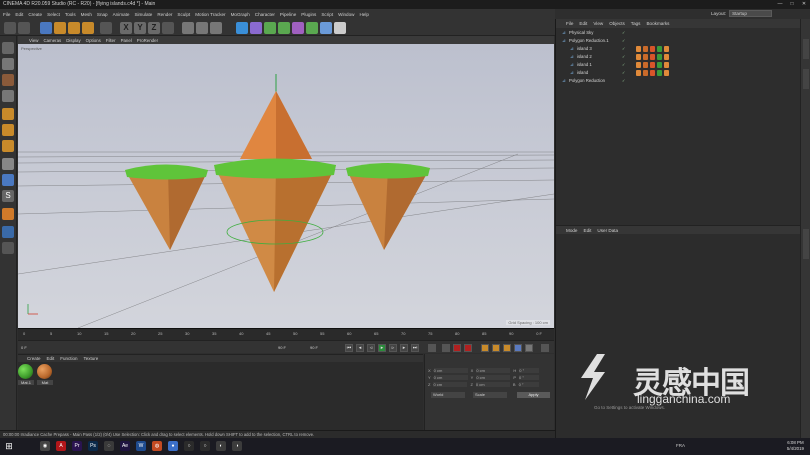 This screenshot has height=455, width=810. What do you see at coordinates (205, 446) in the screenshot?
I see `taskbar-app-icon: ○` at bounding box center [205, 446].